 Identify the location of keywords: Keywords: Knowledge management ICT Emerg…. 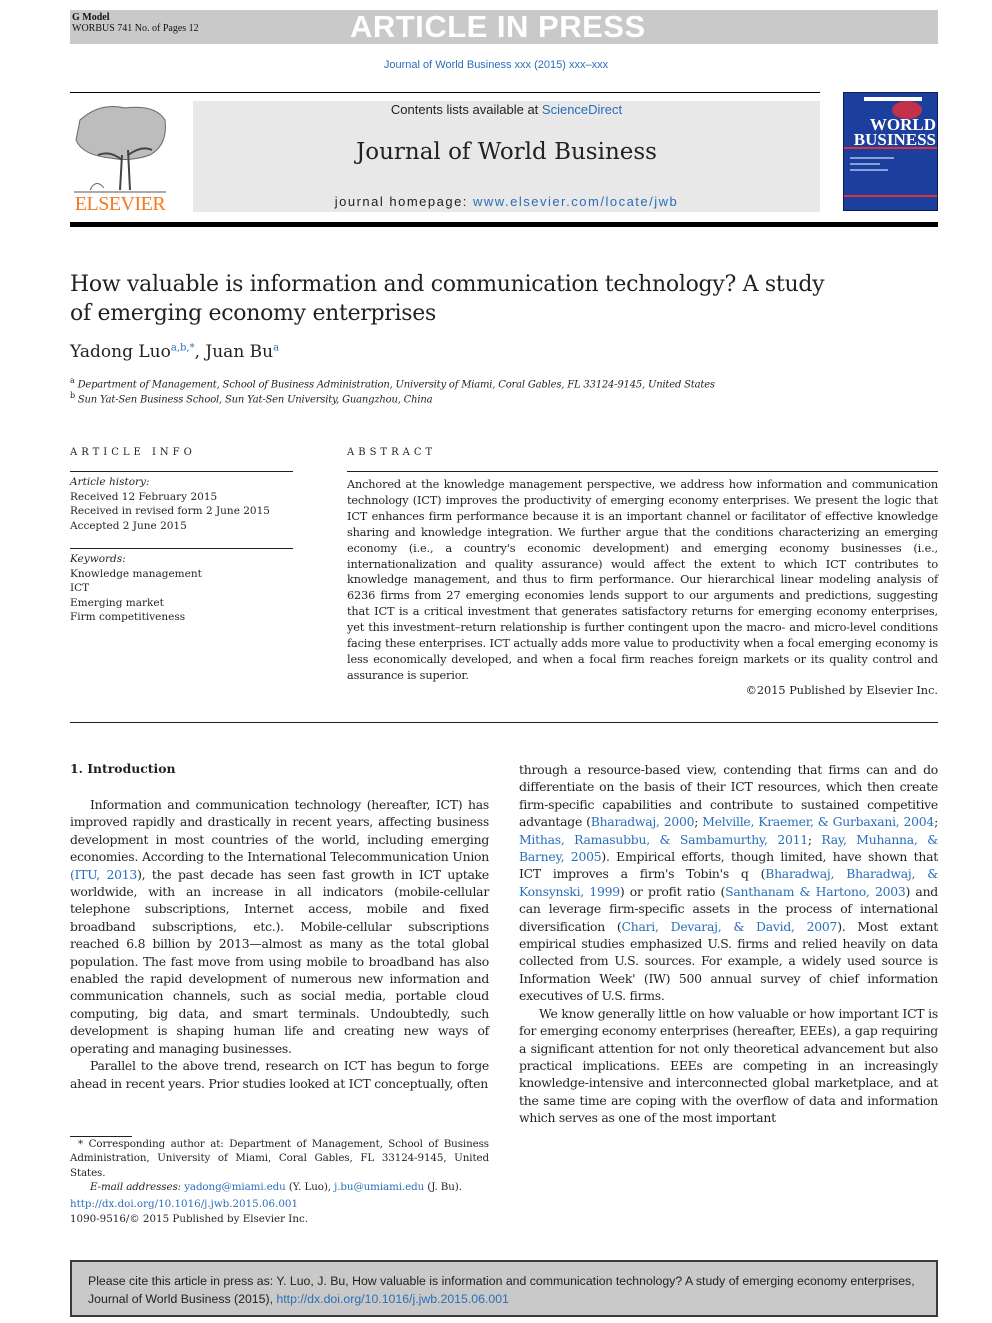
(136, 588).